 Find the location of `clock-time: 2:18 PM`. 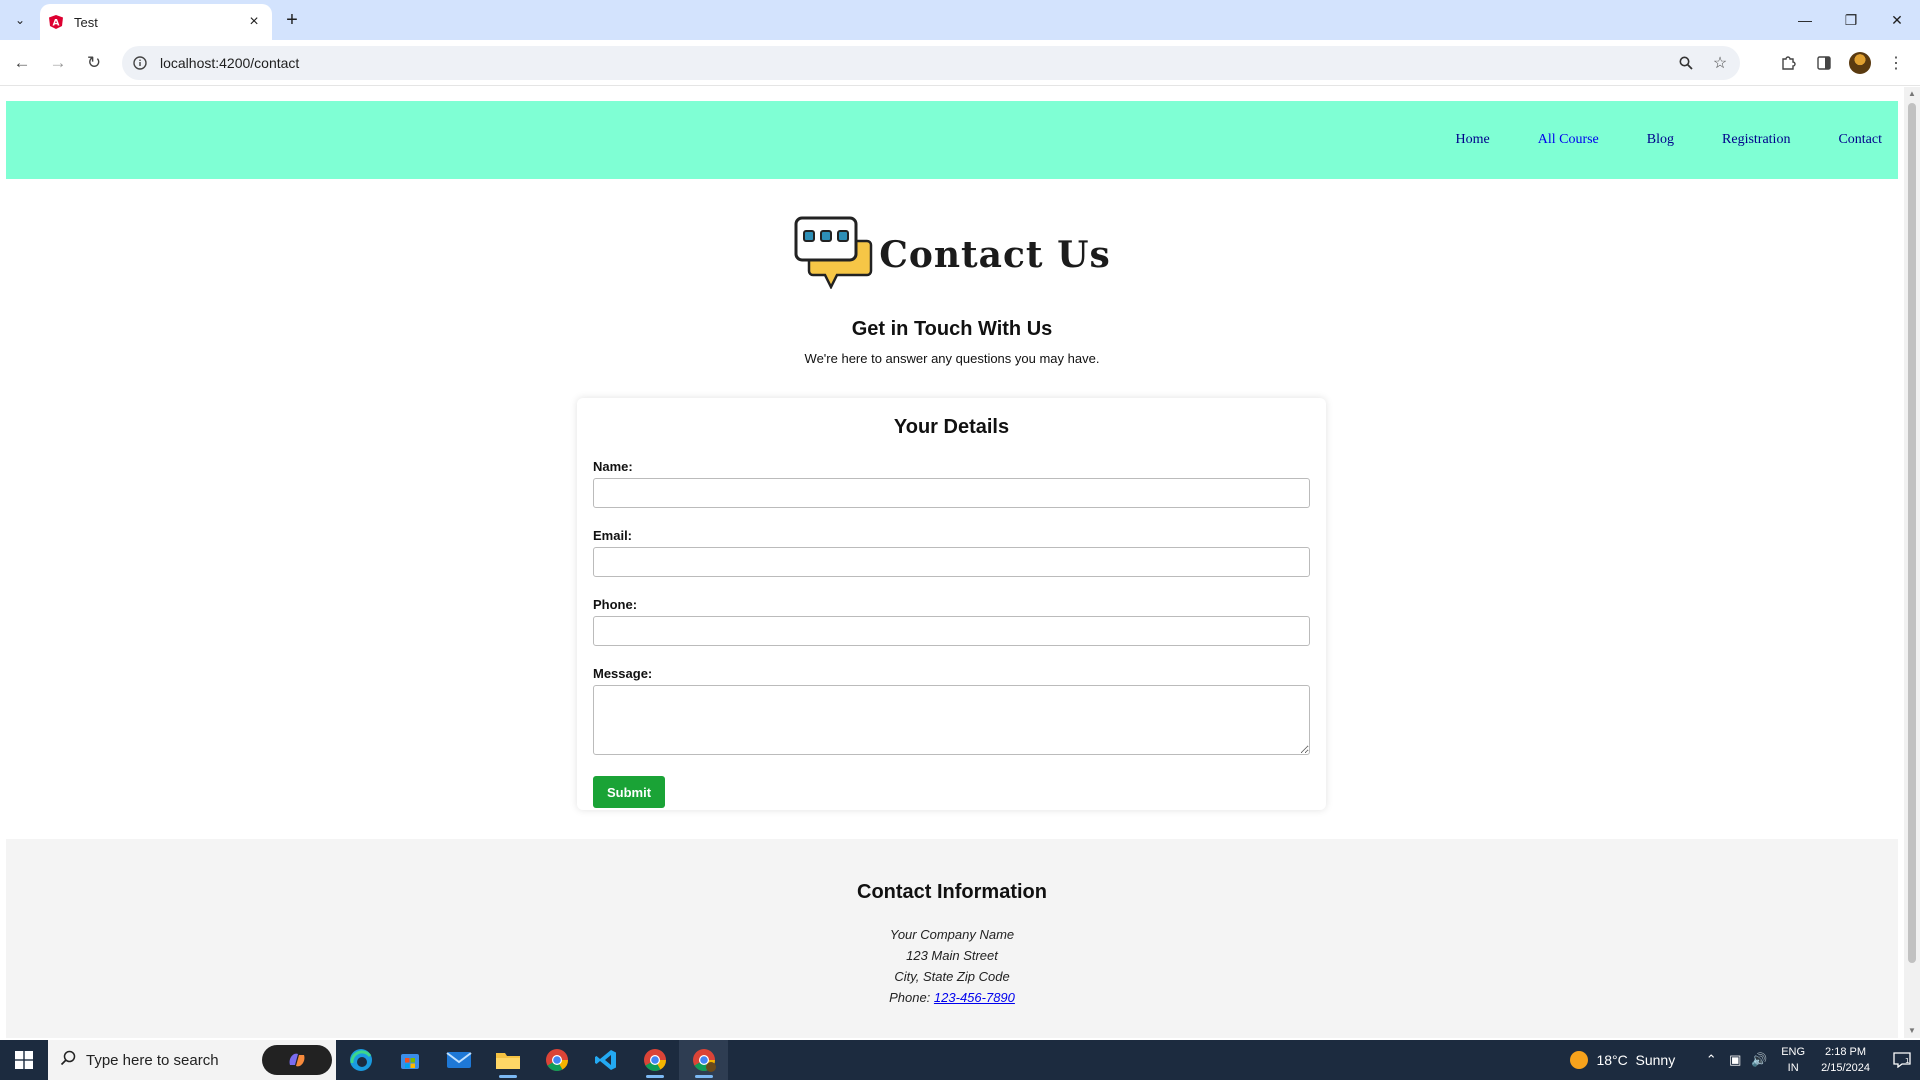

clock-time: 2:18 PM is located at coordinates (1846, 1052).